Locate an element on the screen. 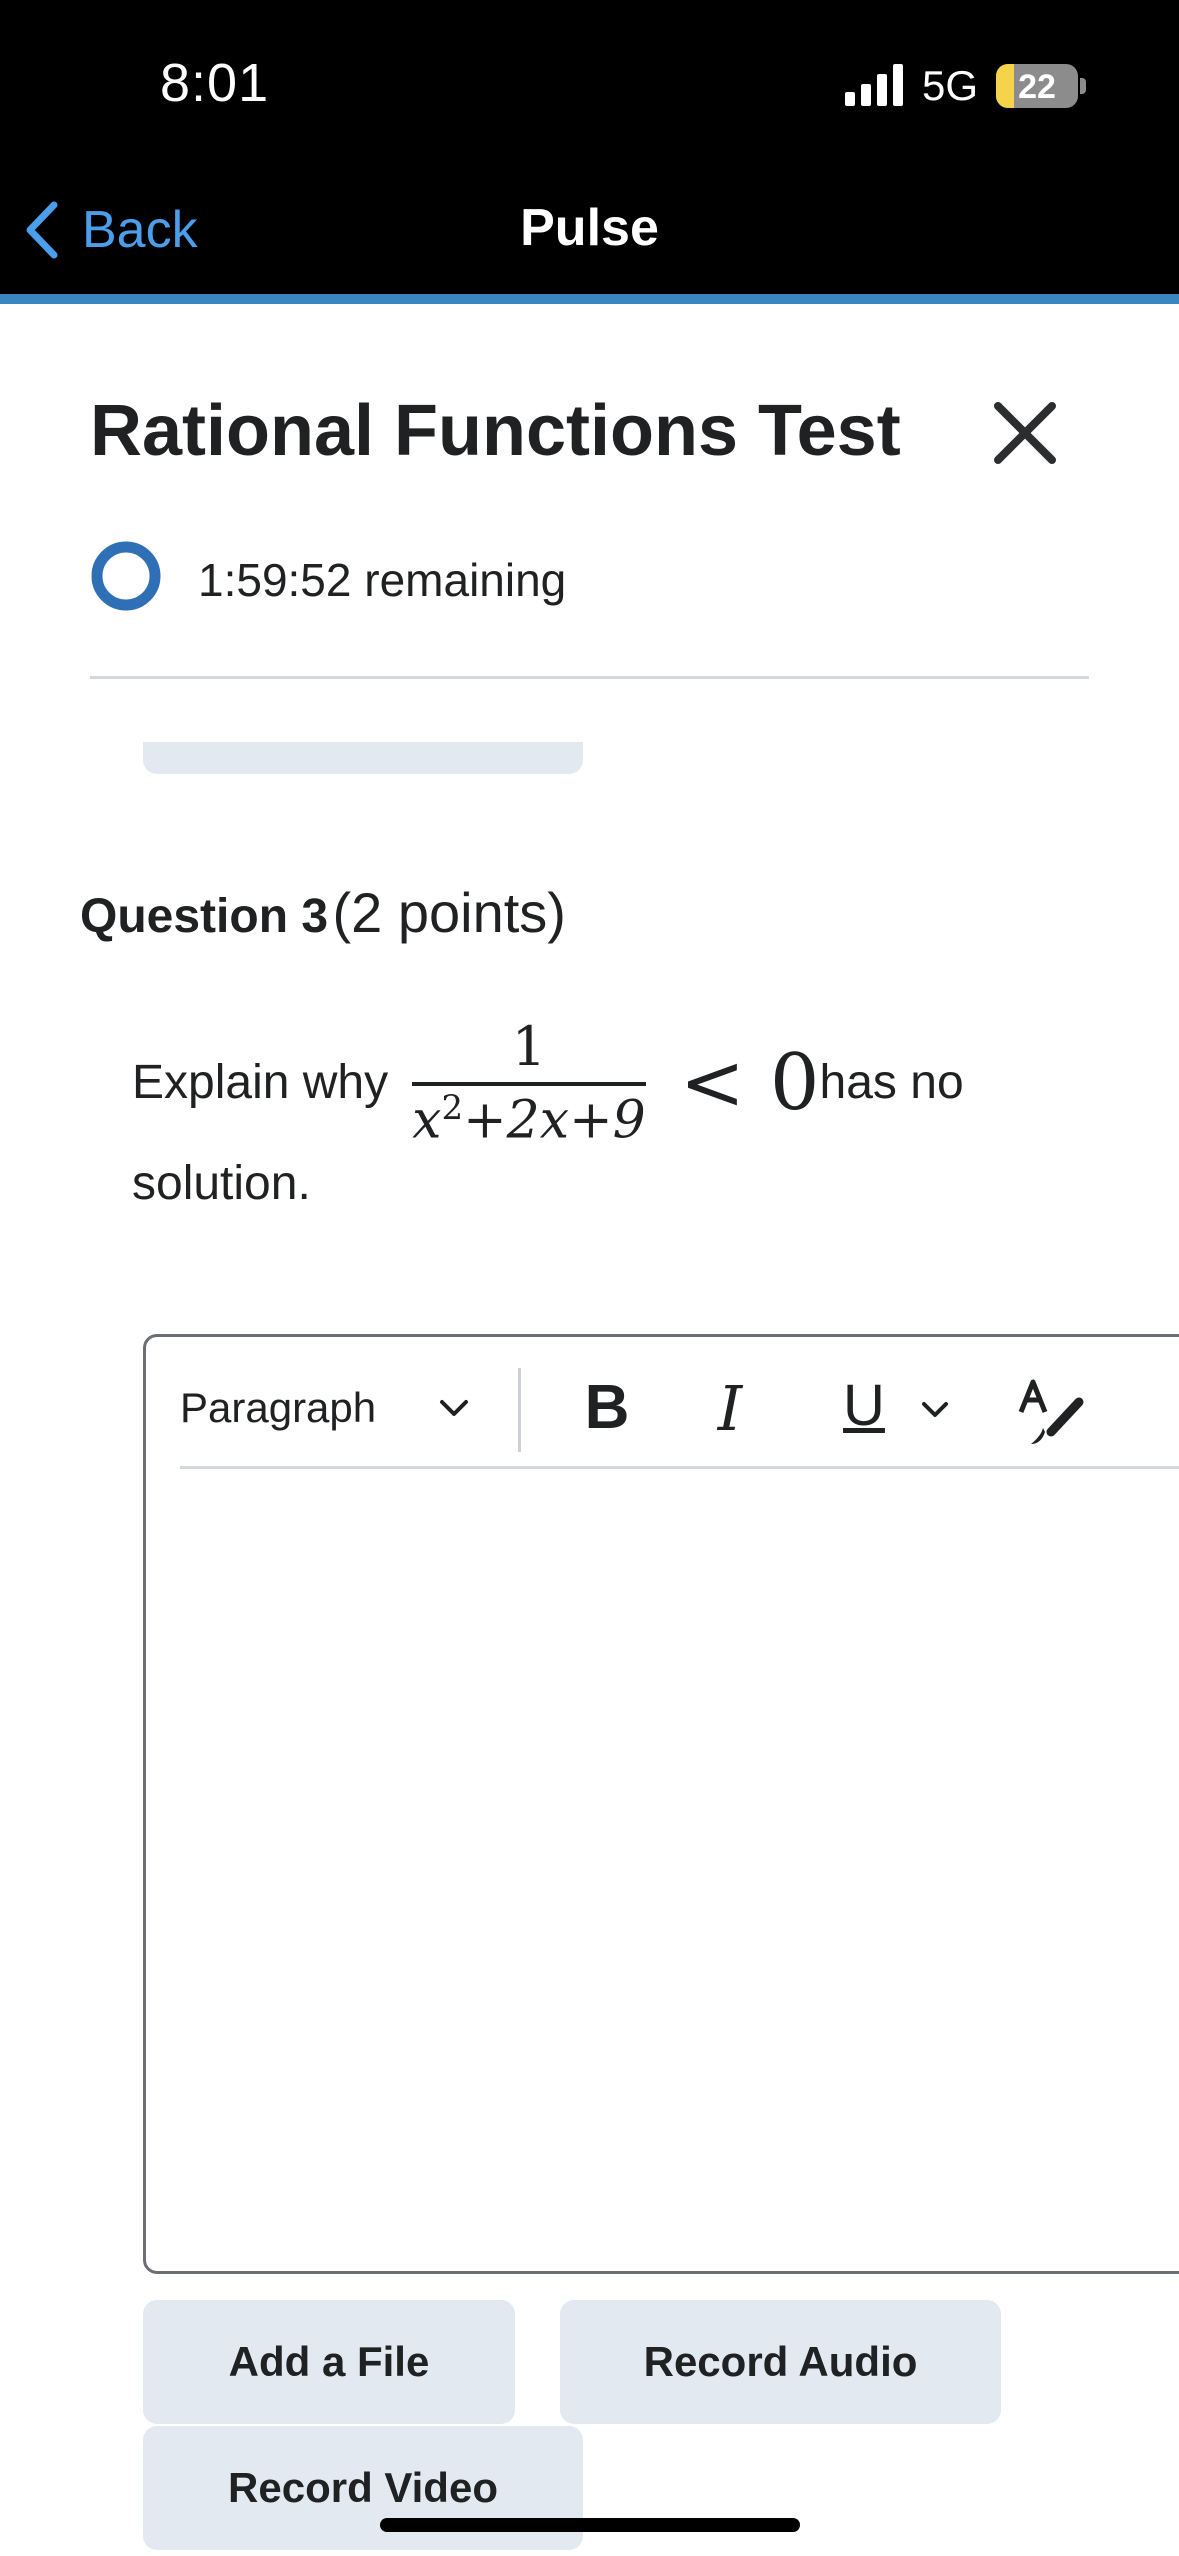 Image resolution: width=1179 pixels, height=2556 pixels. previous-button-edge is located at coordinates (363, 758).